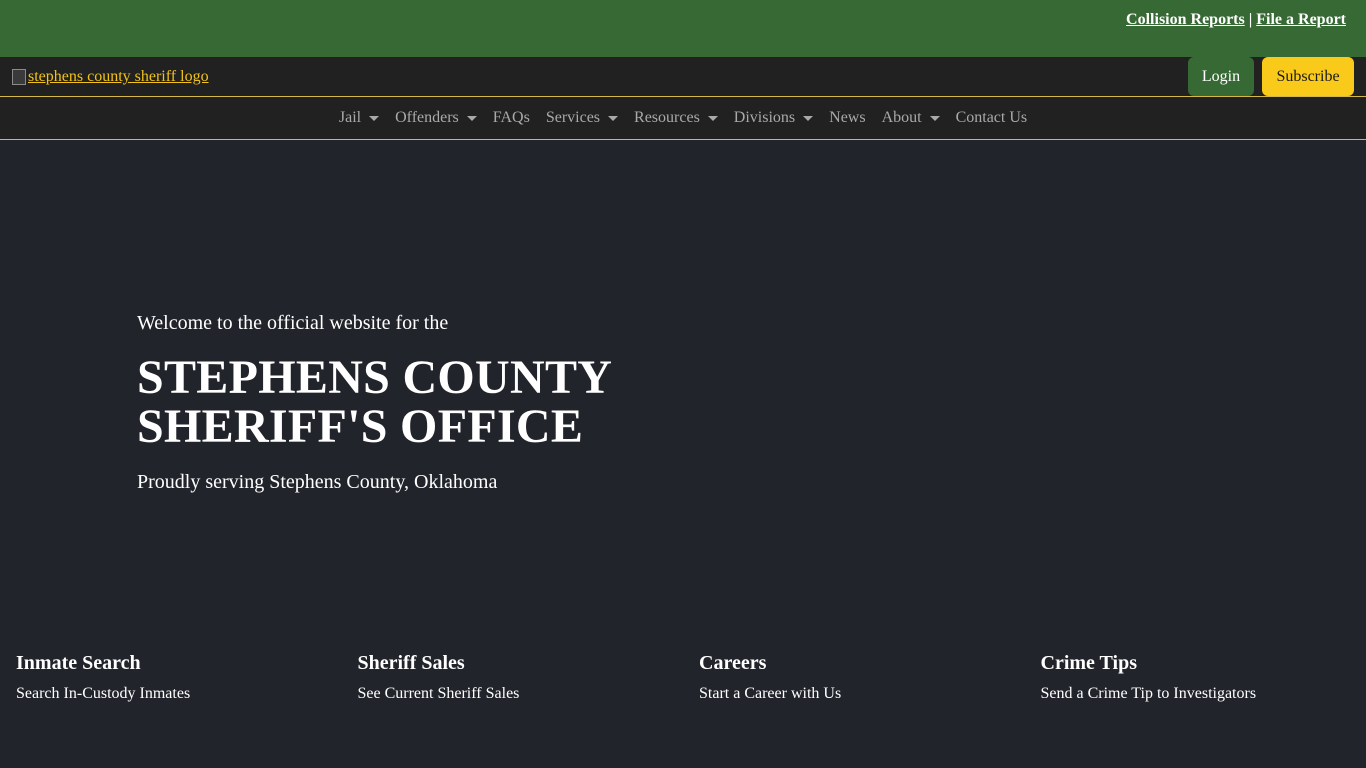  What do you see at coordinates (1308, 76) in the screenshot?
I see `subscribe-button: Subscribe` at bounding box center [1308, 76].